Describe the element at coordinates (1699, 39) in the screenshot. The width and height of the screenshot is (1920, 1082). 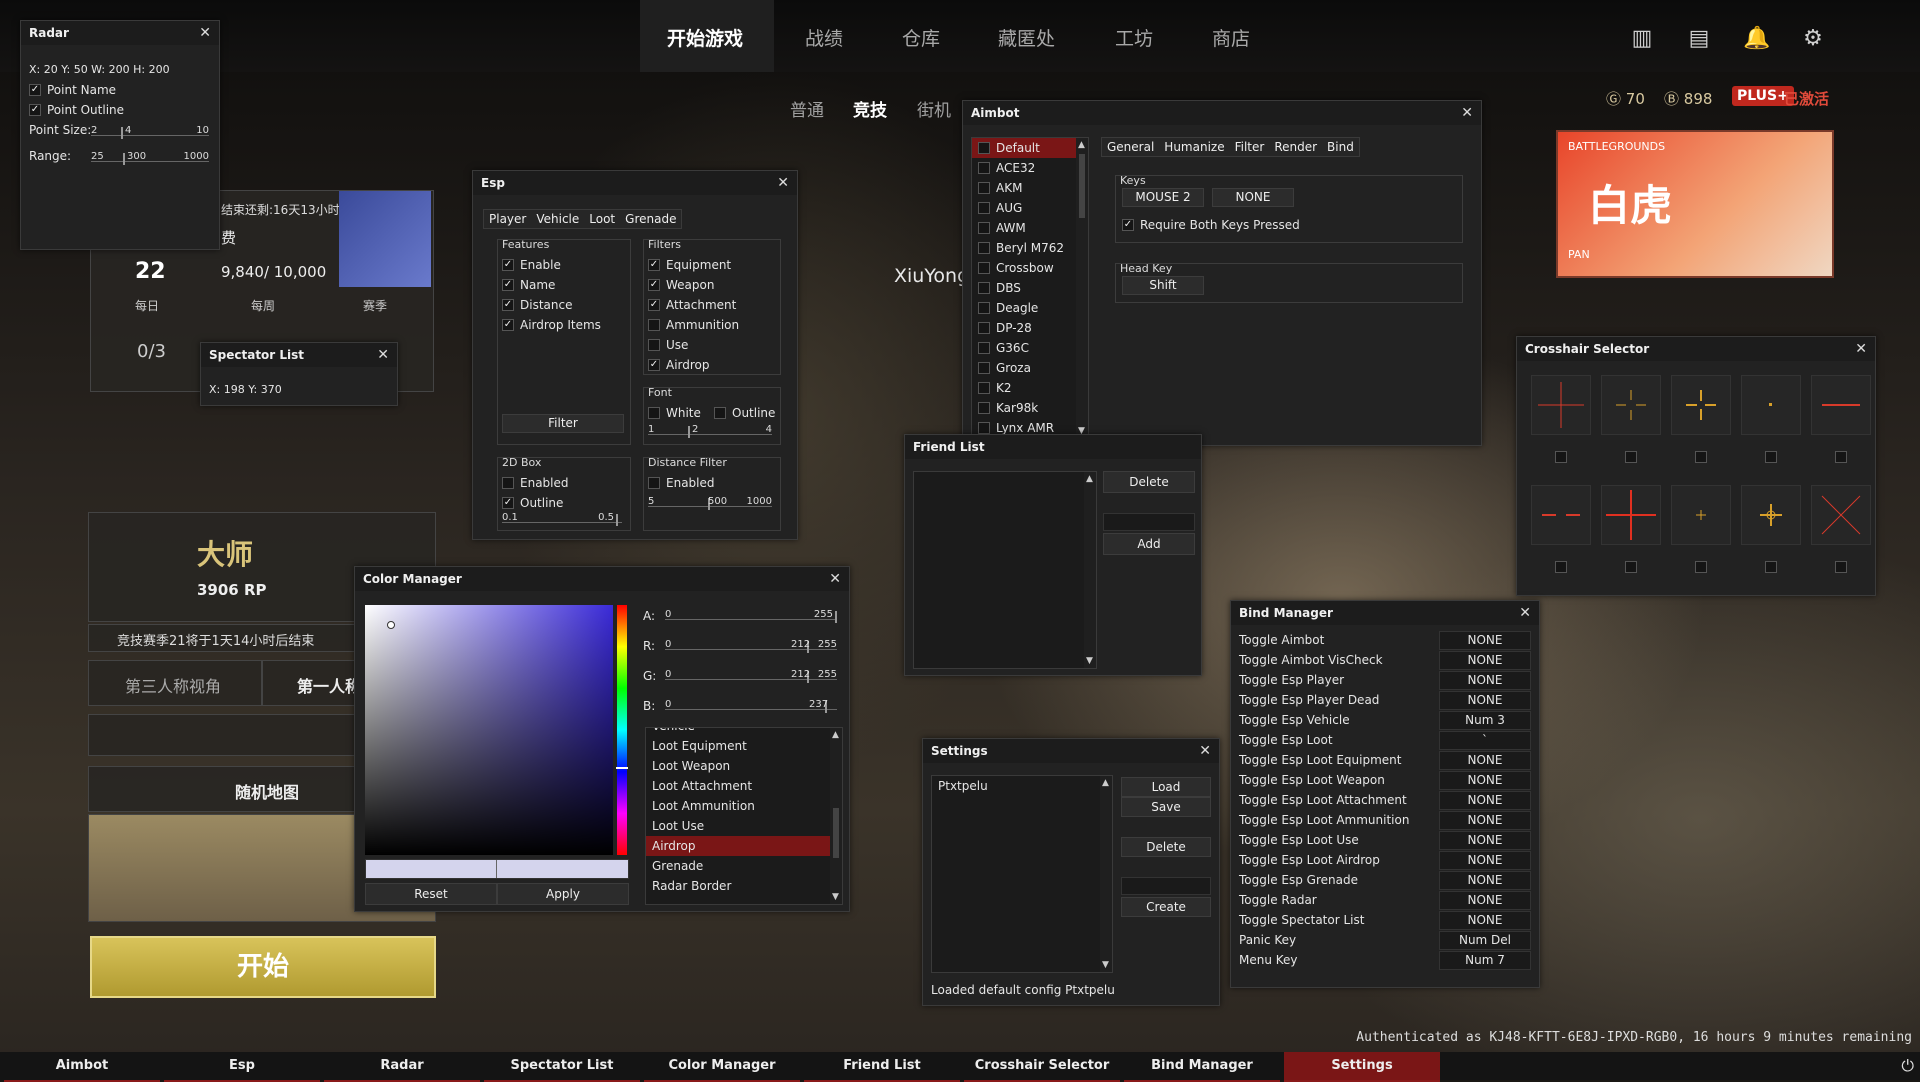
I see `mission-icon: ▤` at that location.